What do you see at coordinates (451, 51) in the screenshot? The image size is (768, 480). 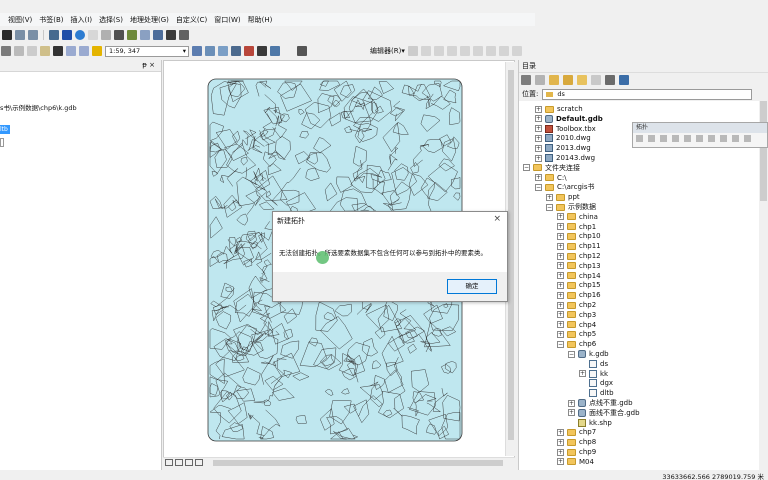 I see `trace-icon` at bounding box center [451, 51].